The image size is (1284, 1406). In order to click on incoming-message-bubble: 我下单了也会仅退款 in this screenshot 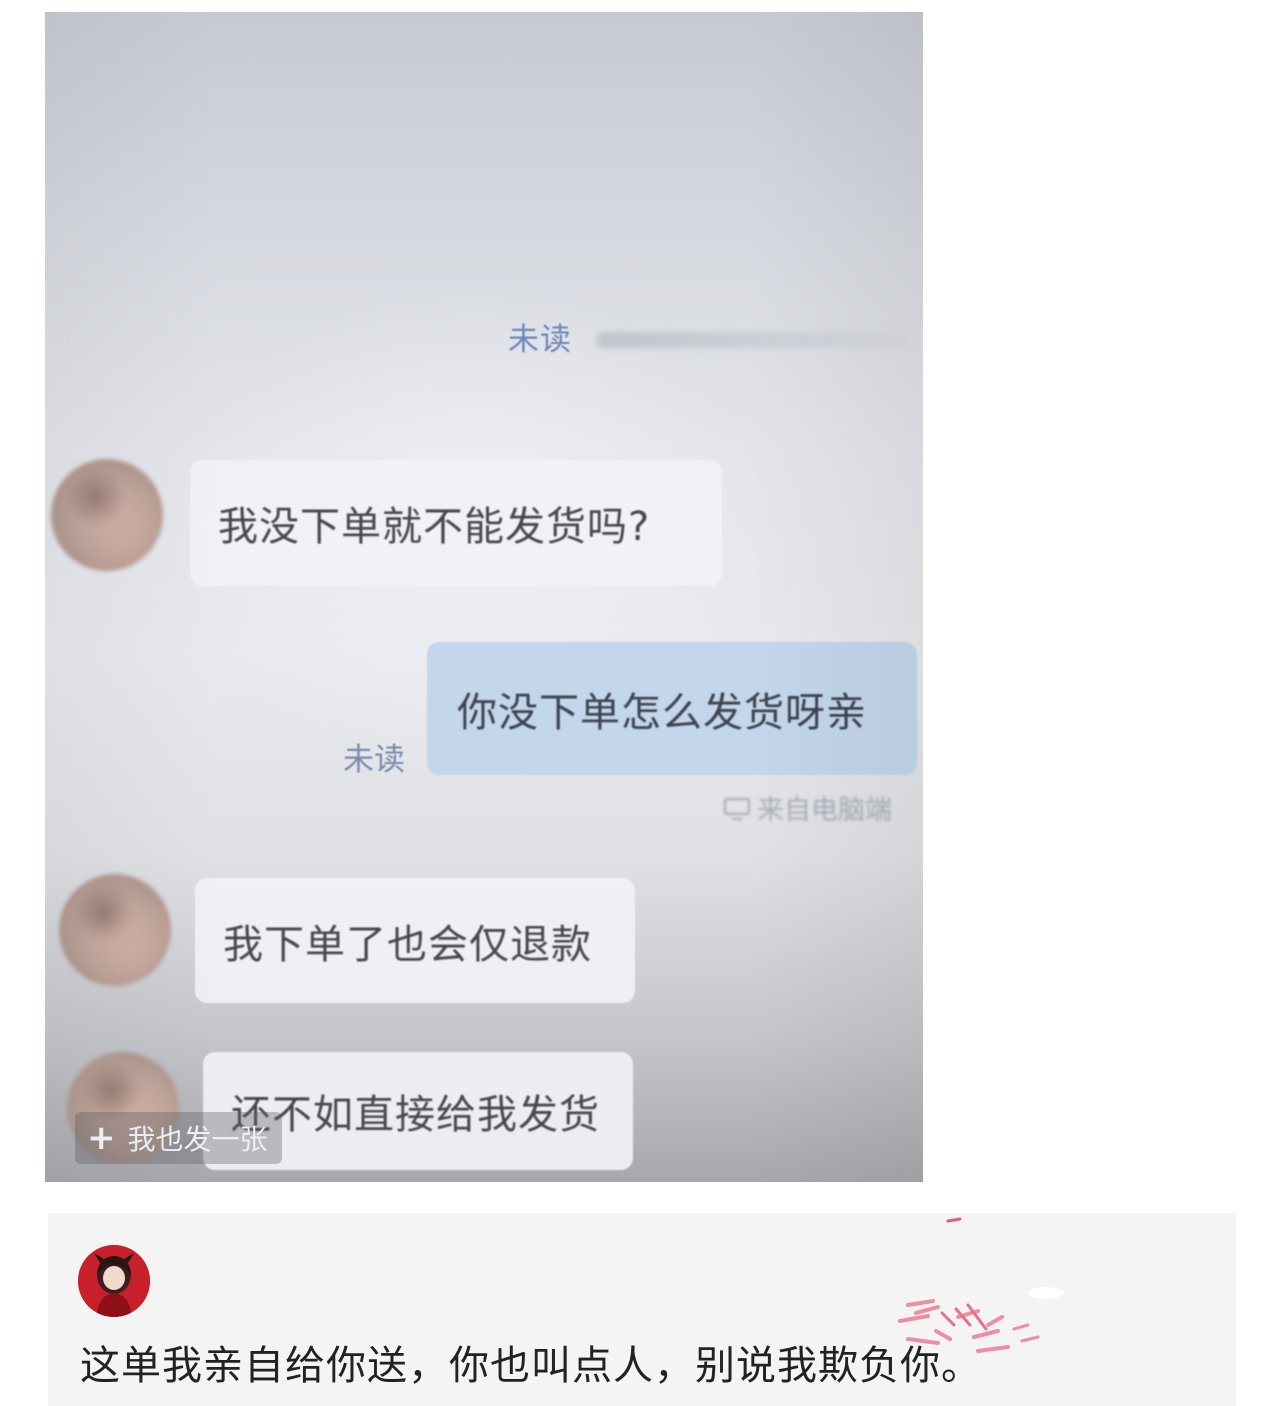, I will do `click(415, 940)`.